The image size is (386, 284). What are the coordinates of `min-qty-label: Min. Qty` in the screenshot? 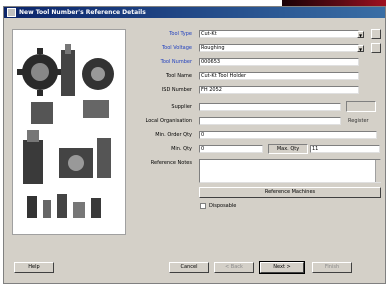 It's located at (181, 149).